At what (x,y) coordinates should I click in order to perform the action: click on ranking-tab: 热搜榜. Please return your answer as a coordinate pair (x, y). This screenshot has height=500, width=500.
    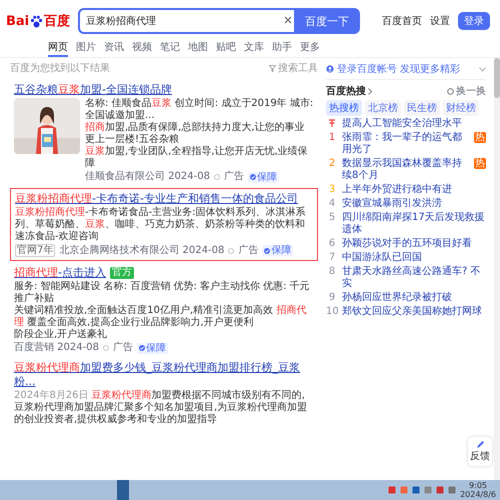
    Looking at the image, I should click on (344, 108).